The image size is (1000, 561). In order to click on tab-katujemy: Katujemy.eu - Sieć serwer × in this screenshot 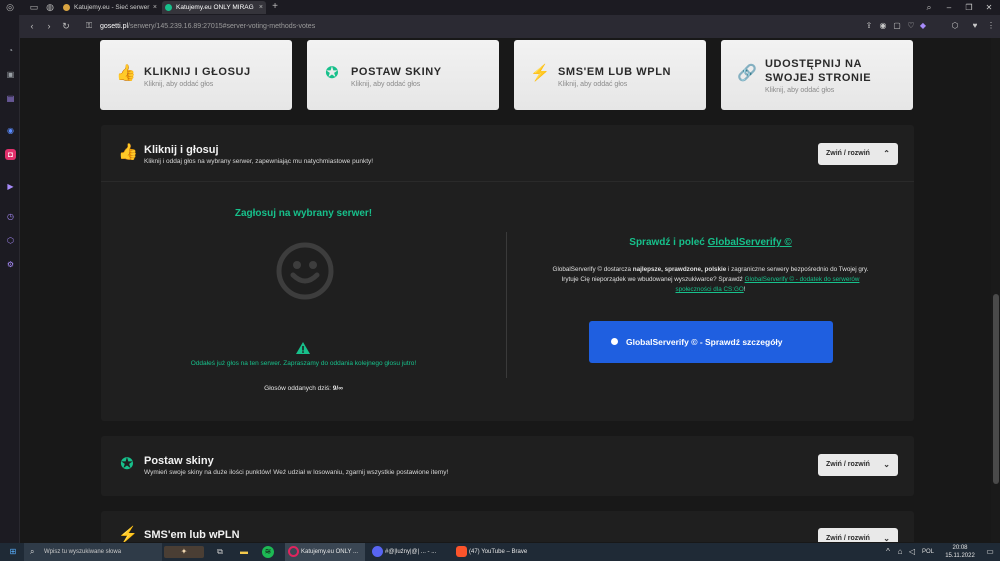, I will do `click(110, 7)`.